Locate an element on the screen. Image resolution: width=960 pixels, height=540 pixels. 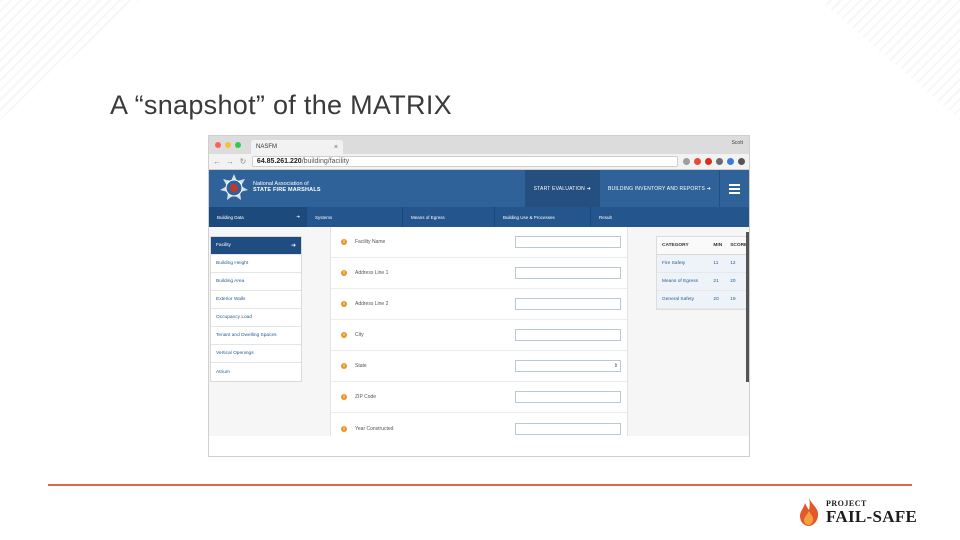
sidebar-item-atrium: Atrium is located at coordinates (256, 372).